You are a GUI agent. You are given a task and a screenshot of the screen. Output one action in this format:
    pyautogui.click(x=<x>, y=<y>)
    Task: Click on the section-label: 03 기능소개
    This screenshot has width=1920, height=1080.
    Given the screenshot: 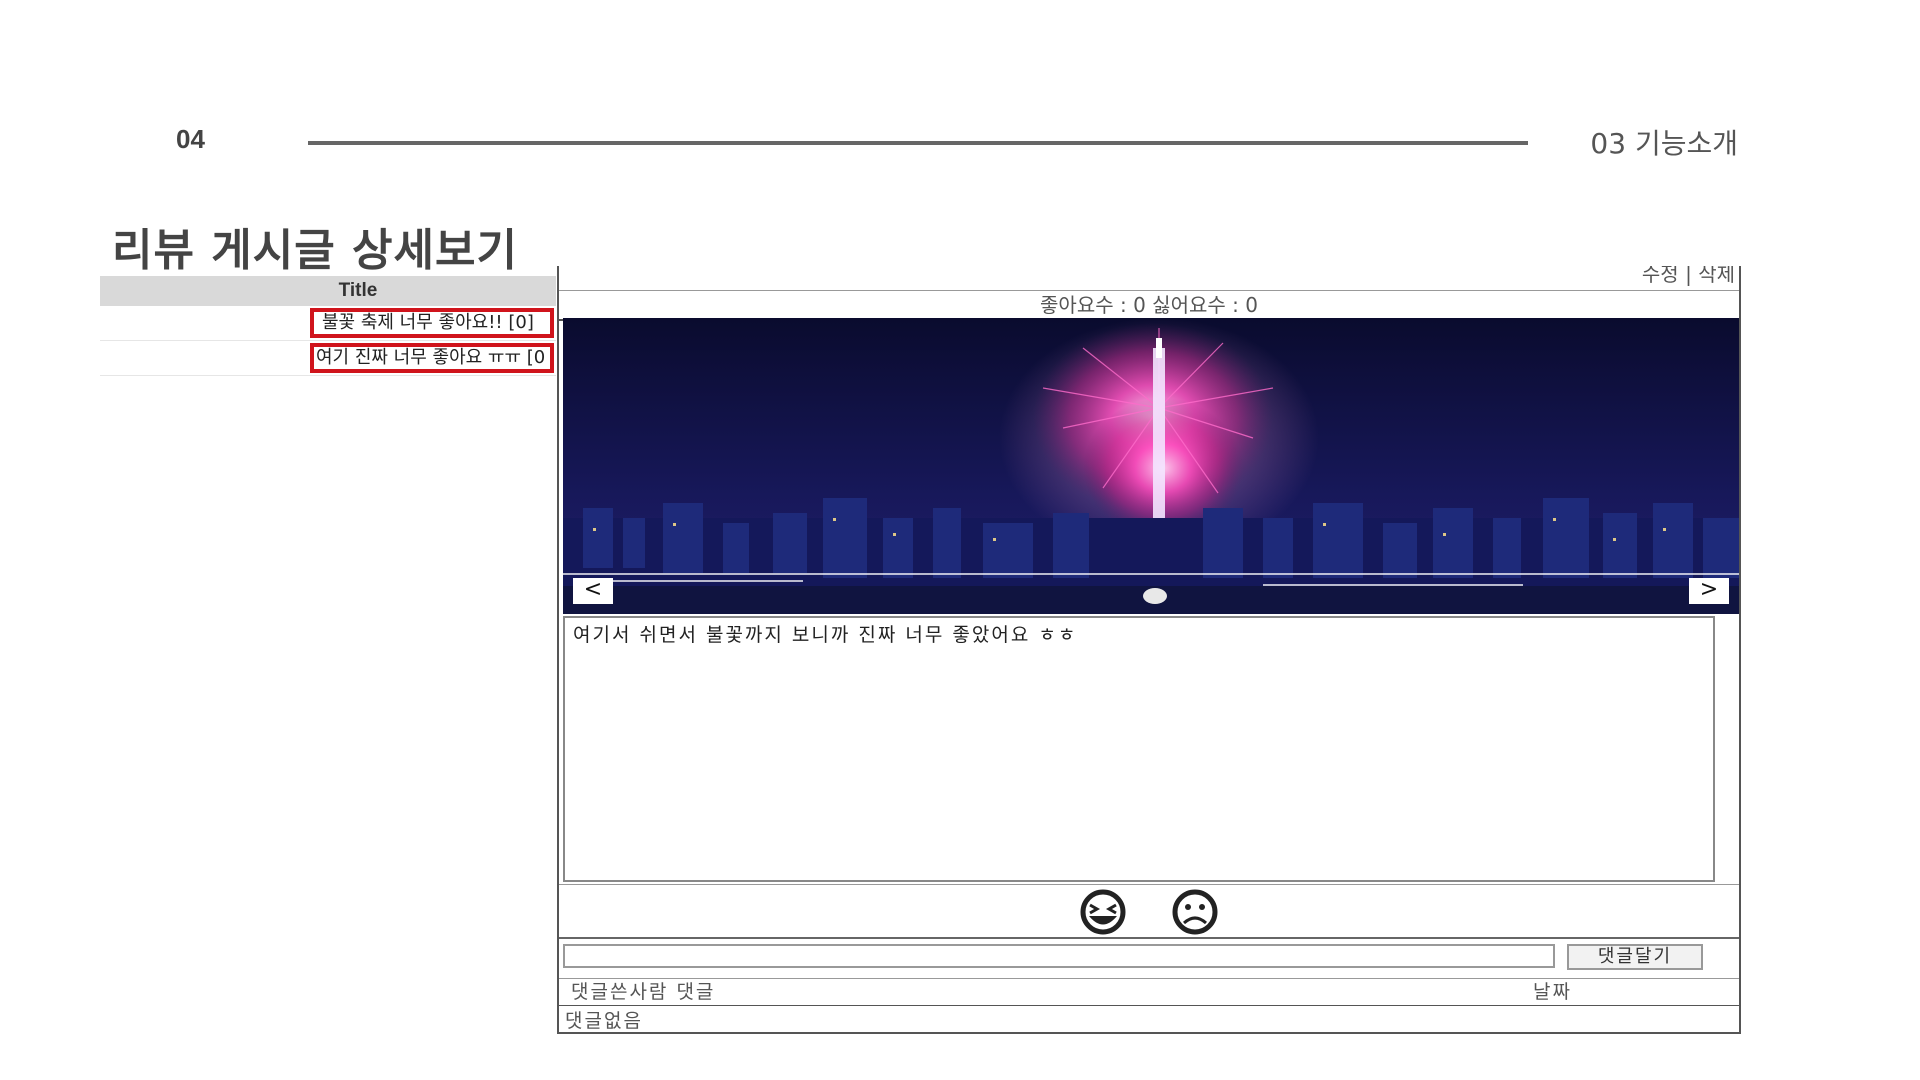 What is the action you would take?
    pyautogui.click(x=1664, y=143)
    